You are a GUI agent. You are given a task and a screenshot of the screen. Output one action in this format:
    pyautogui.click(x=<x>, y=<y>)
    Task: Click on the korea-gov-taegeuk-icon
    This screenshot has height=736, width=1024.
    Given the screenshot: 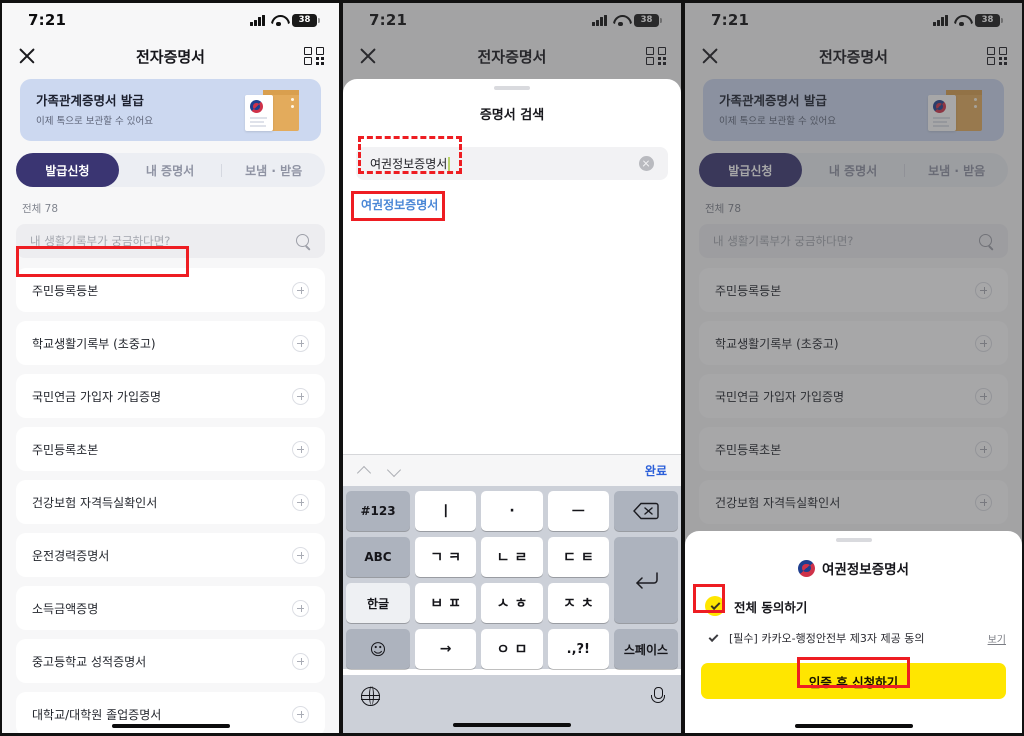 What is the action you would take?
    pyautogui.click(x=807, y=568)
    